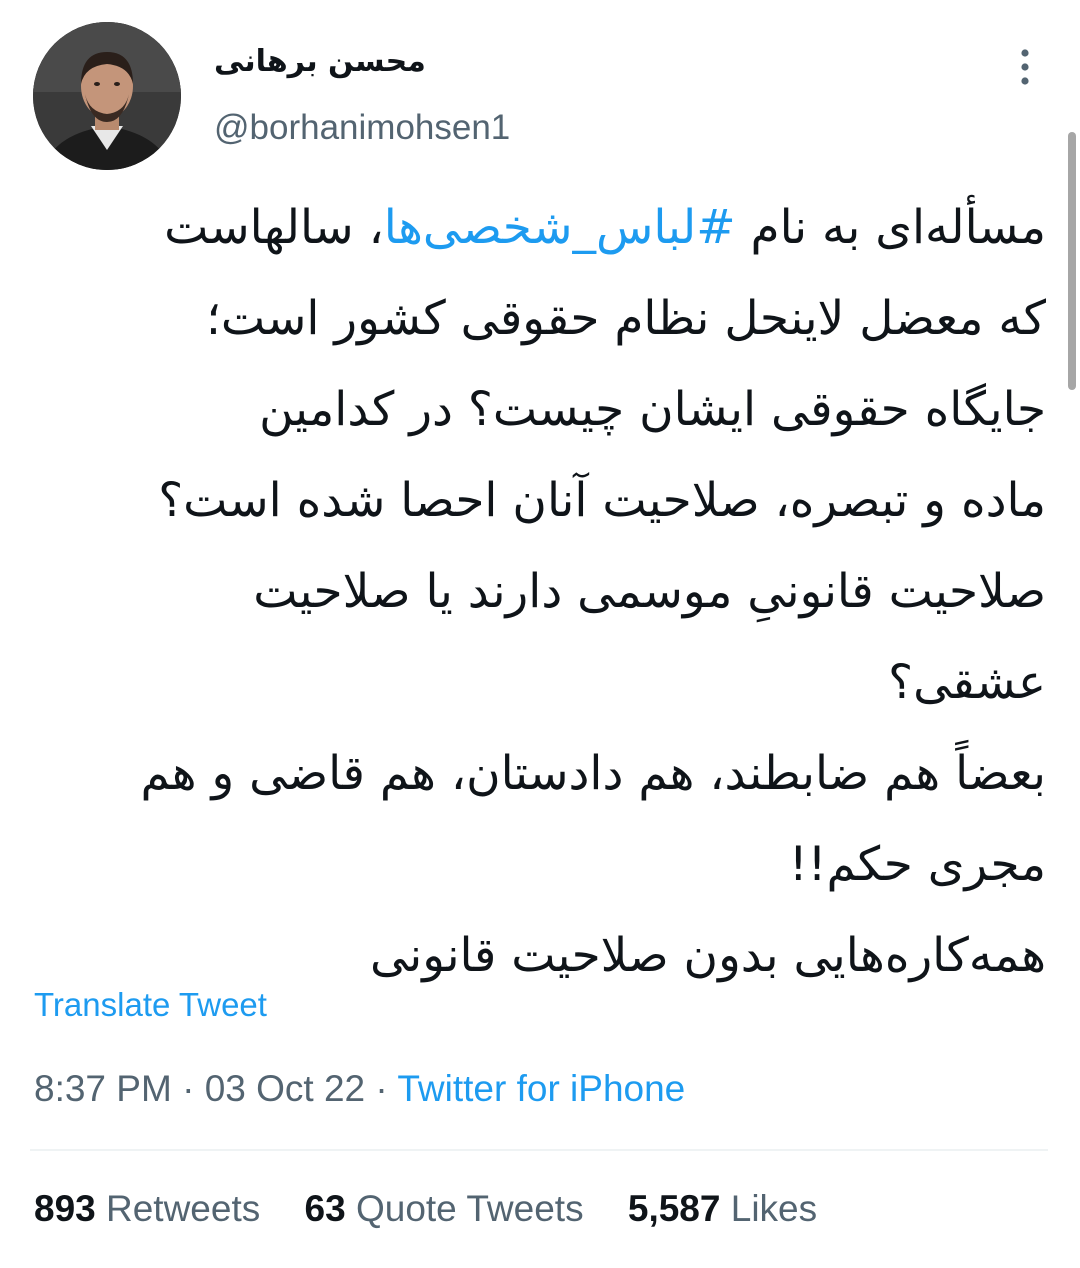  What do you see at coordinates (178, 1208) in the screenshot?
I see `retweets-label: Retweets` at bounding box center [178, 1208].